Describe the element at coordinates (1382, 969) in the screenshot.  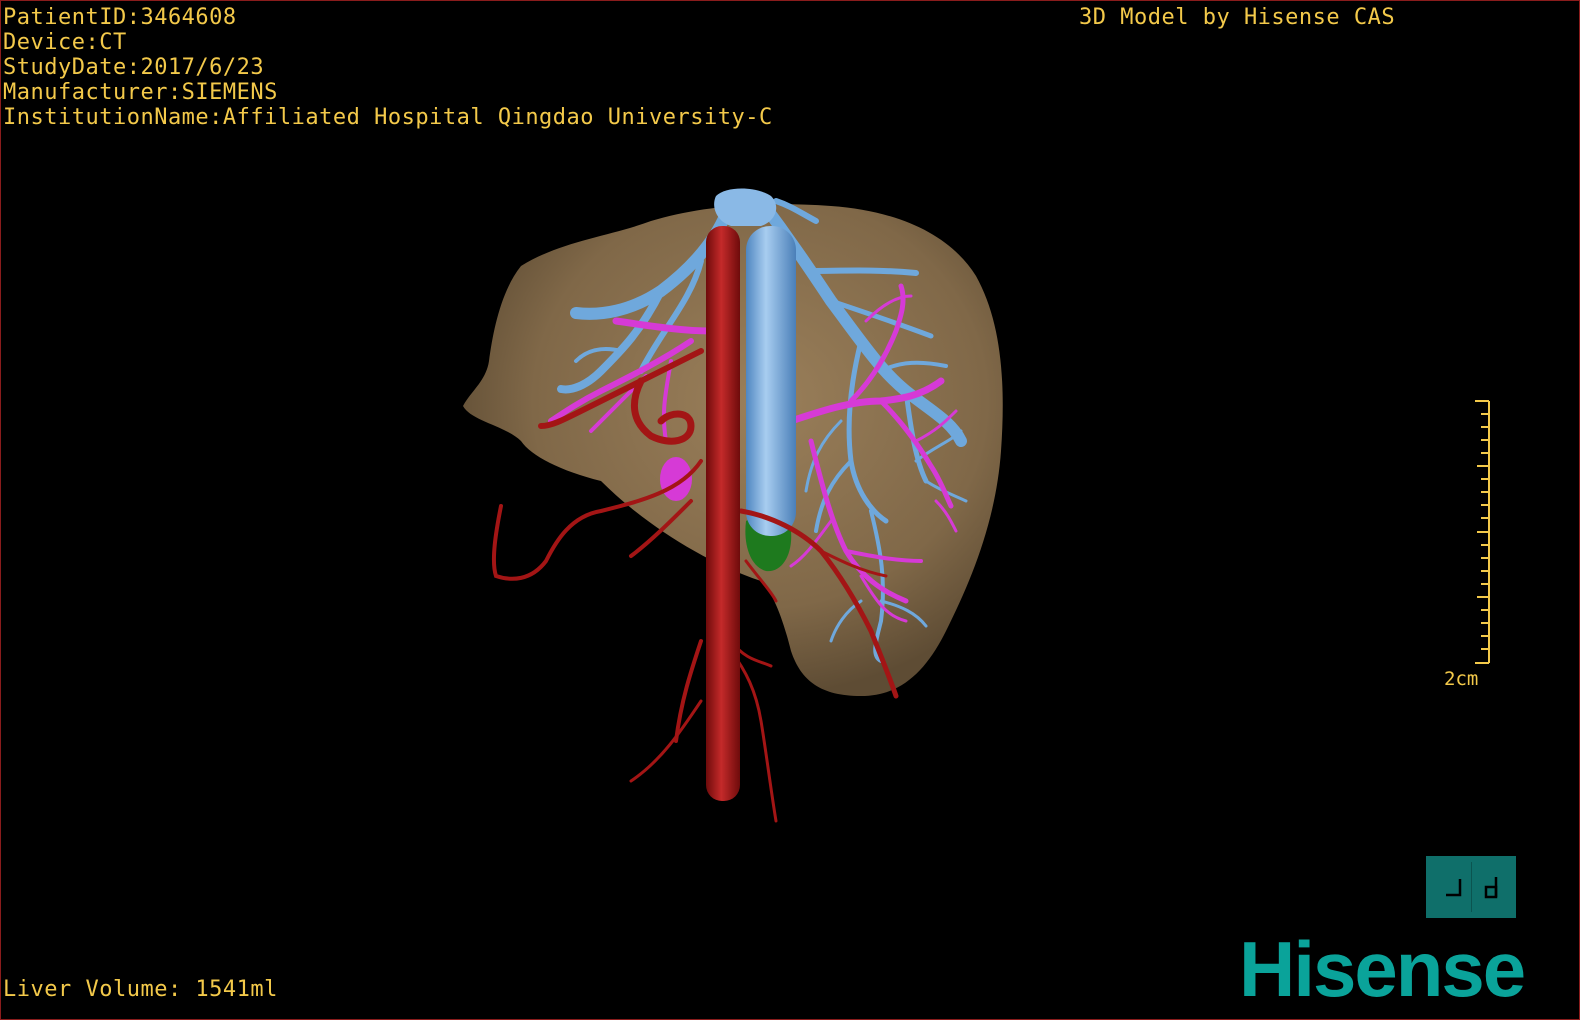
I see `hisense-logo: Hisense` at that location.